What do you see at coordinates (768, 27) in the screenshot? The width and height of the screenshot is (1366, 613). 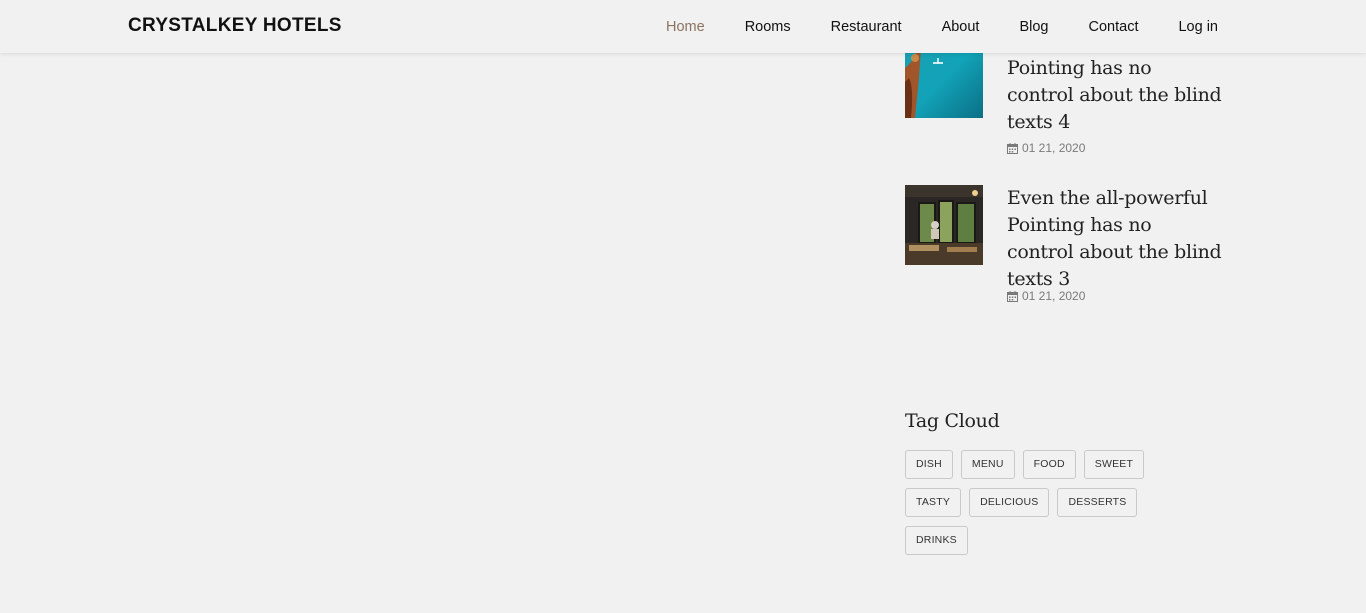 I see `nav-rooms: Rooms` at bounding box center [768, 27].